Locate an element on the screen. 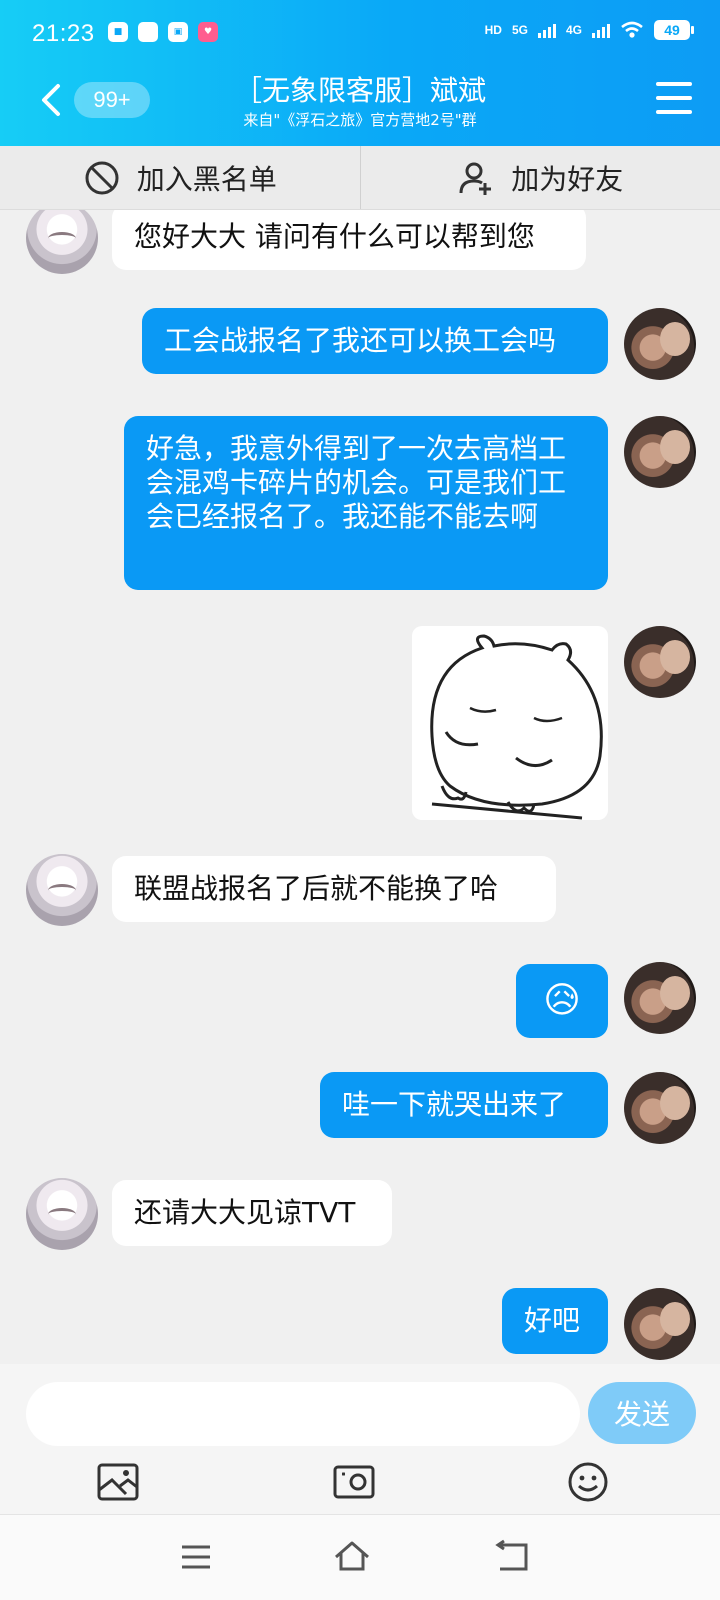  outgoing-emoji-message: 😥 is located at coordinates (562, 1001).